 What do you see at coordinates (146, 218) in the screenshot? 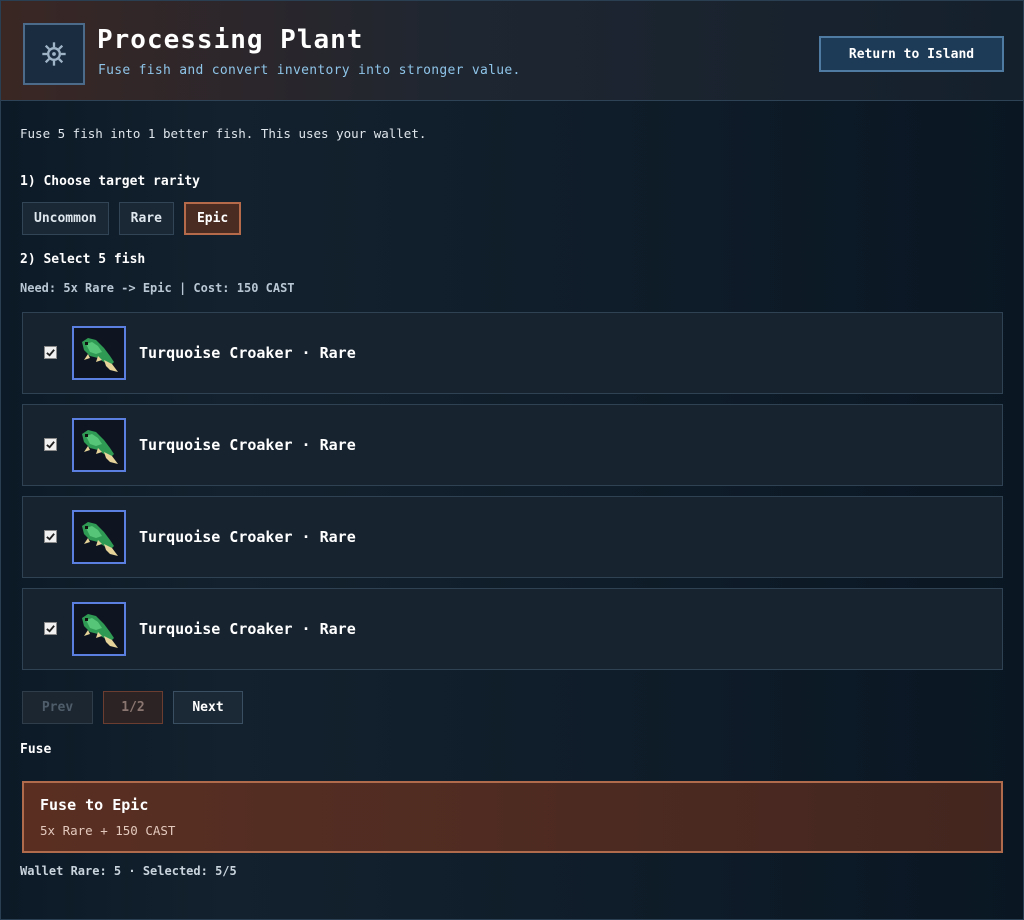
I see `rarity-option-rare: Rare` at bounding box center [146, 218].